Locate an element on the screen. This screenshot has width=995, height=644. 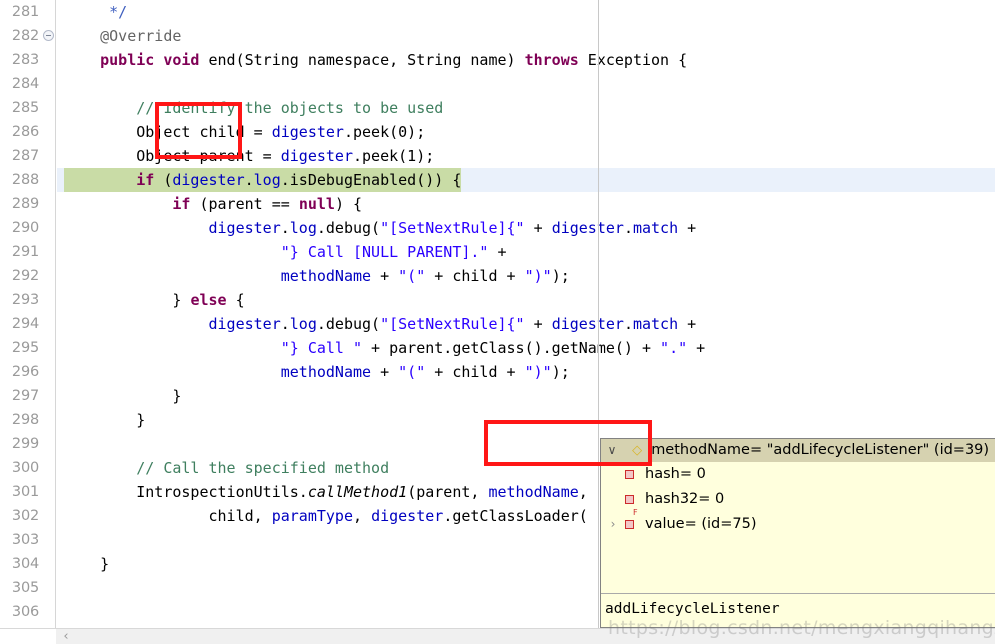
scroll-left-arrow-icon: ‹ is located at coordinates (66, 636).